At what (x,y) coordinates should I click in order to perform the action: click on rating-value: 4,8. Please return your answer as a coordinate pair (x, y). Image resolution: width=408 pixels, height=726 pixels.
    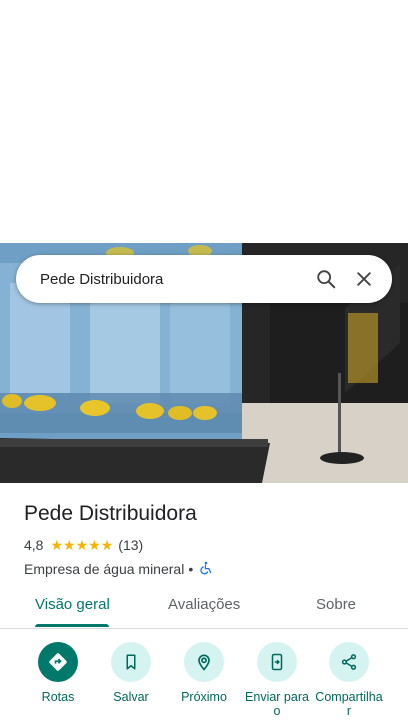
    Looking at the image, I should click on (34, 545).